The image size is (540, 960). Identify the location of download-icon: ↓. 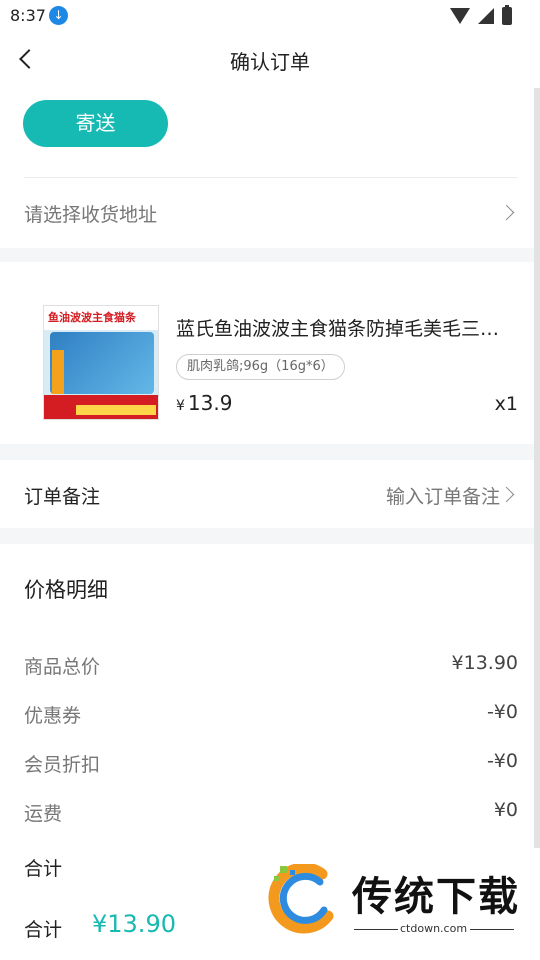
(58, 15).